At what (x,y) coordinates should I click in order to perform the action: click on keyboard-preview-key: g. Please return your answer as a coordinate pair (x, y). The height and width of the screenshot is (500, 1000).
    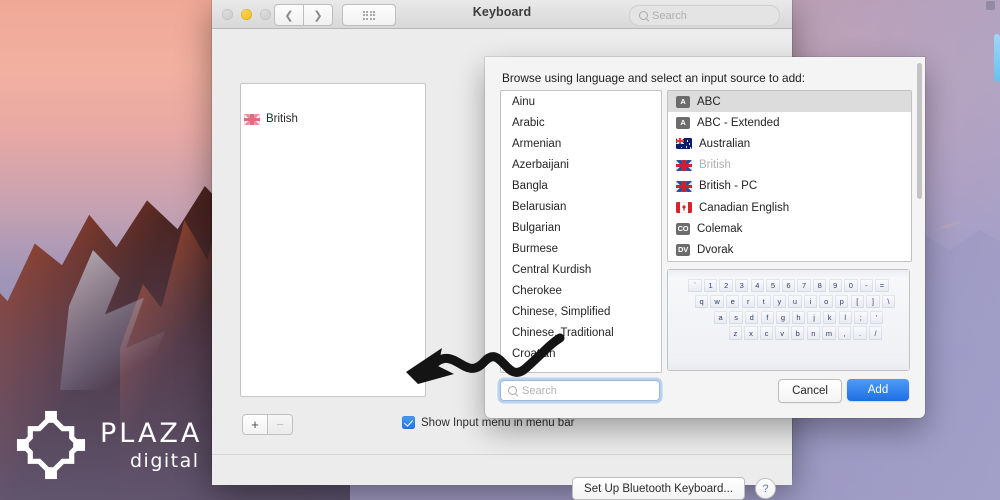
    Looking at the image, I should click on (783, 317).